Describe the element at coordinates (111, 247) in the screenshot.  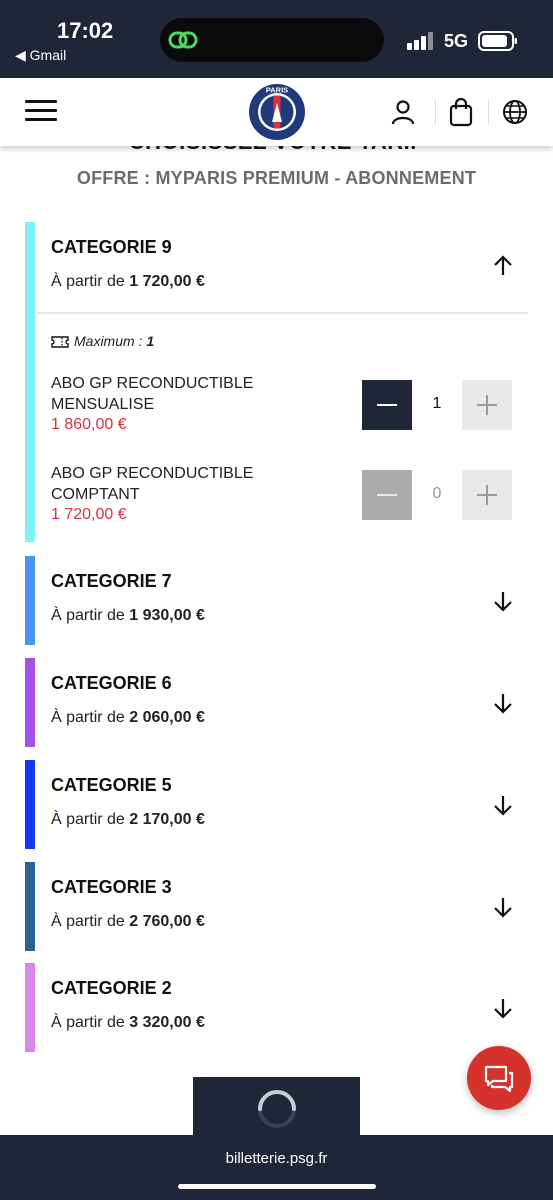
I see `category-name: CATEGORIE 9` at that location.